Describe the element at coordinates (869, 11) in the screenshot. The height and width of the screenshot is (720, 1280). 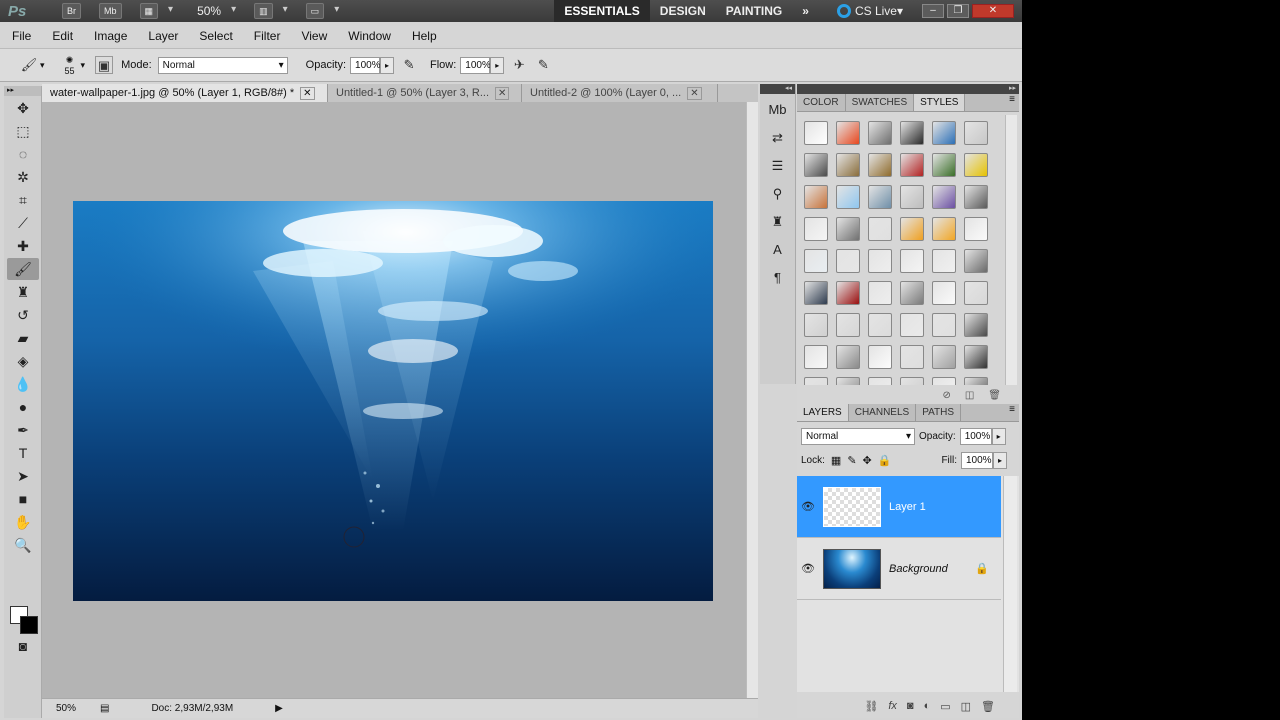
I see `cs-live-menu: CS Live ▾` at that location.